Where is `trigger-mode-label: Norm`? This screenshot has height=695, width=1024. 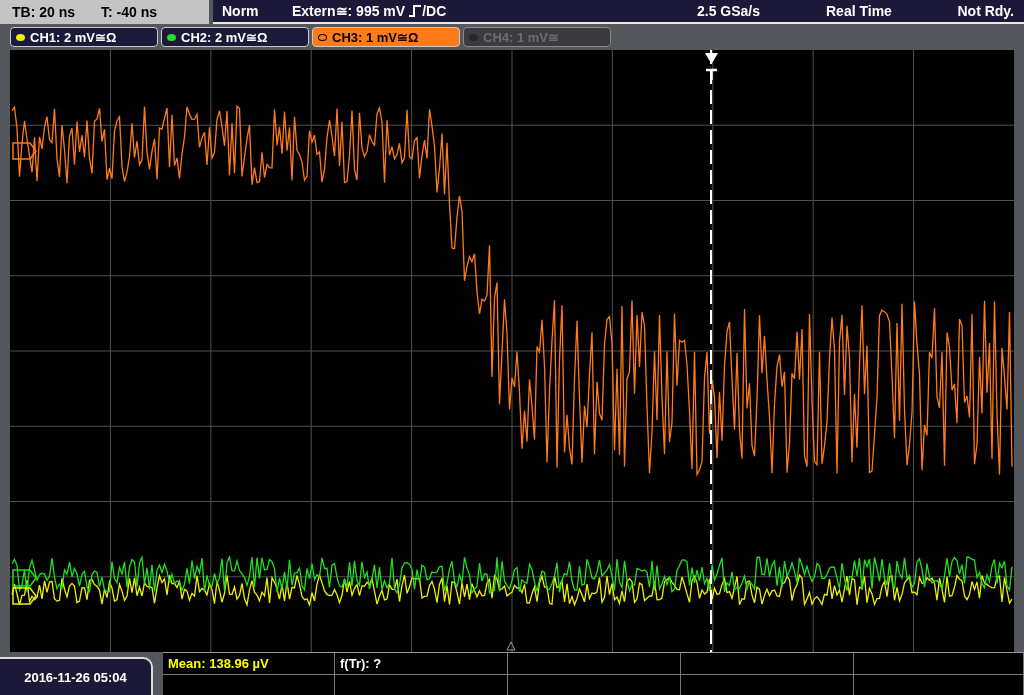 trigger-mode-label: Norm is located at coordinates (241, 11).